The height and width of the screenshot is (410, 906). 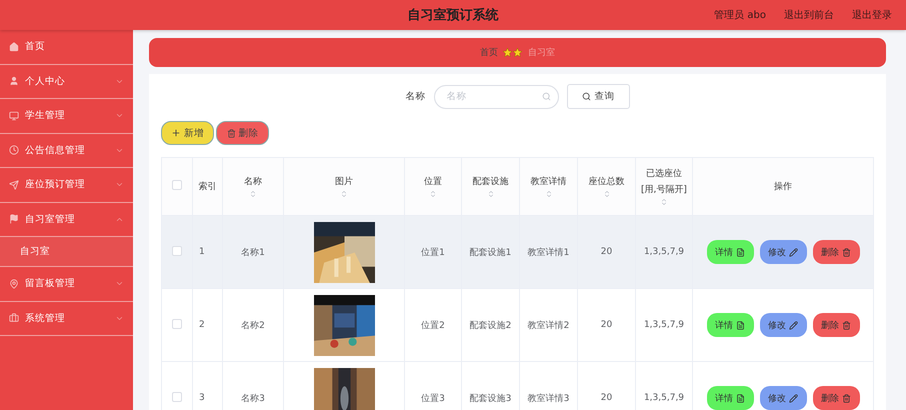 What do you see at coordinates (253, 386) in the screenshot?
I see `table-cell: 名称3` at bounding box center [253, 386].